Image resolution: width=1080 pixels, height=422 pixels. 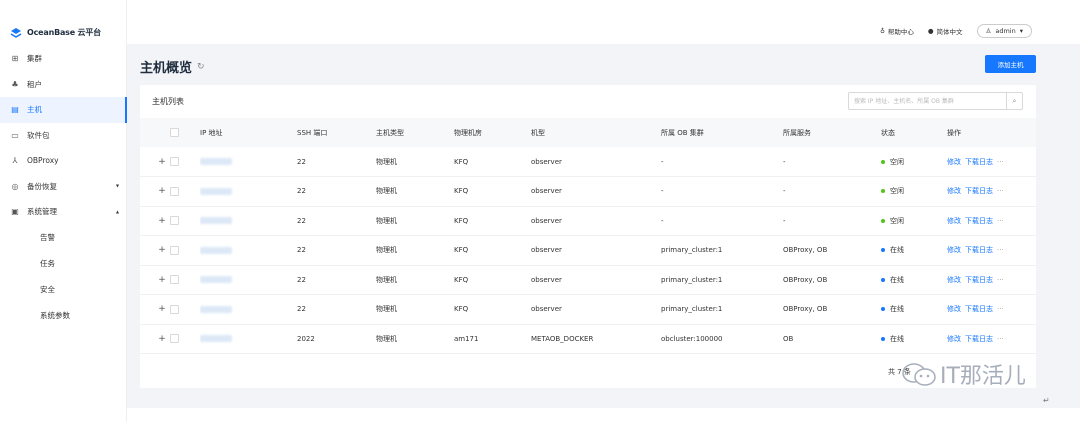 I want to click on oceanbase-logo-icon, so click(x=16, y=33).